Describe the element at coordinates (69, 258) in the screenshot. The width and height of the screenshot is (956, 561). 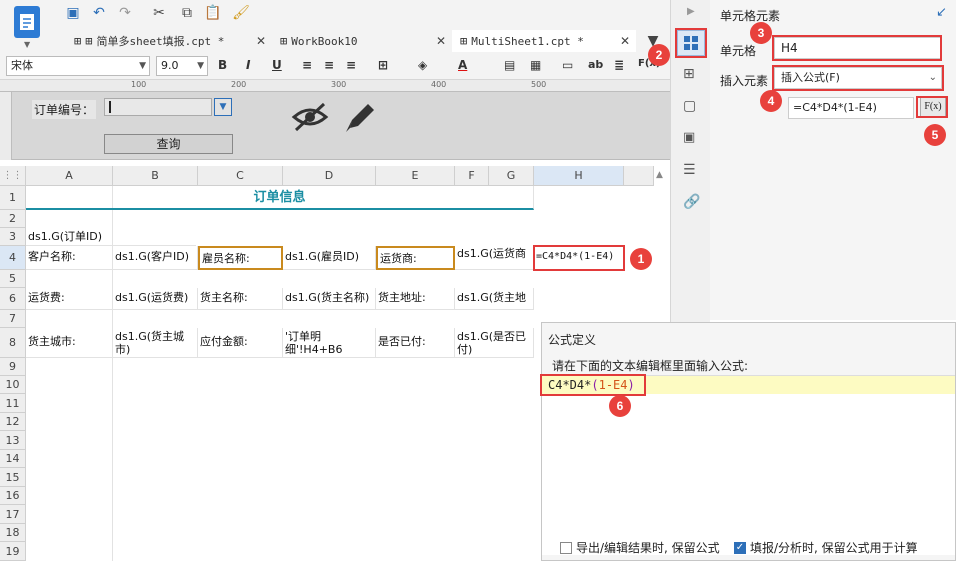
I see `cell-a4: 客户名称:` at that location.